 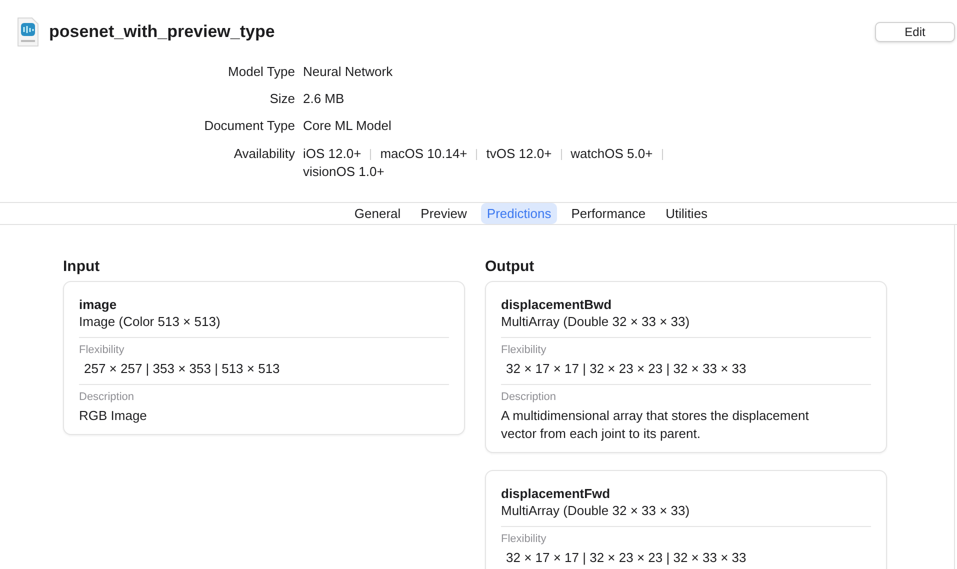 What do you see at coordinates (150, 321) in the screenshot?
I see `feature-type: Image (Color 513 × 513)` at bounding box center [150, 321].